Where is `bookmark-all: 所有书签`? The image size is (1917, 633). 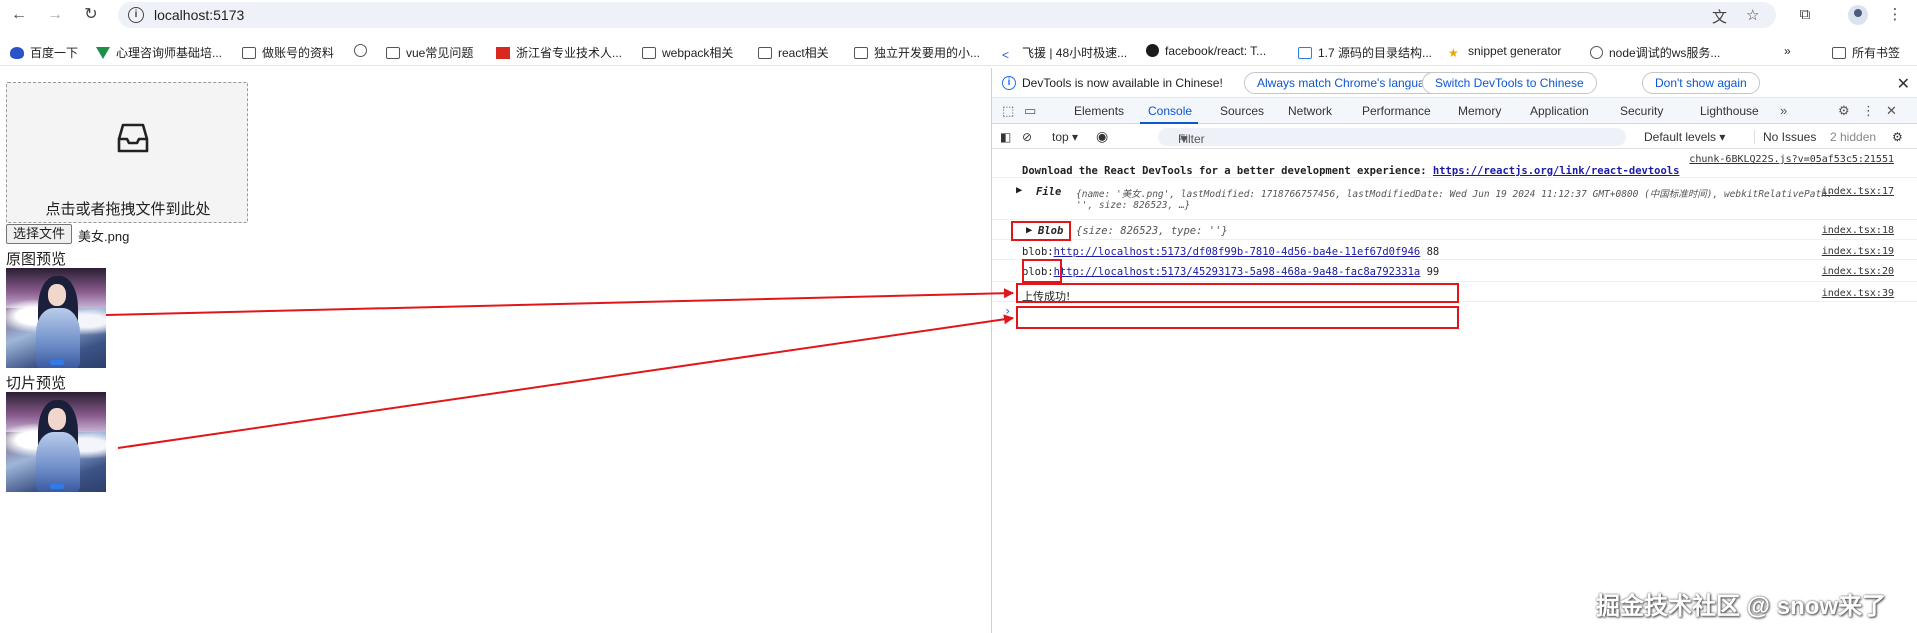 bookmark-all: 所有书签 is located at coordinates (1866, 52).